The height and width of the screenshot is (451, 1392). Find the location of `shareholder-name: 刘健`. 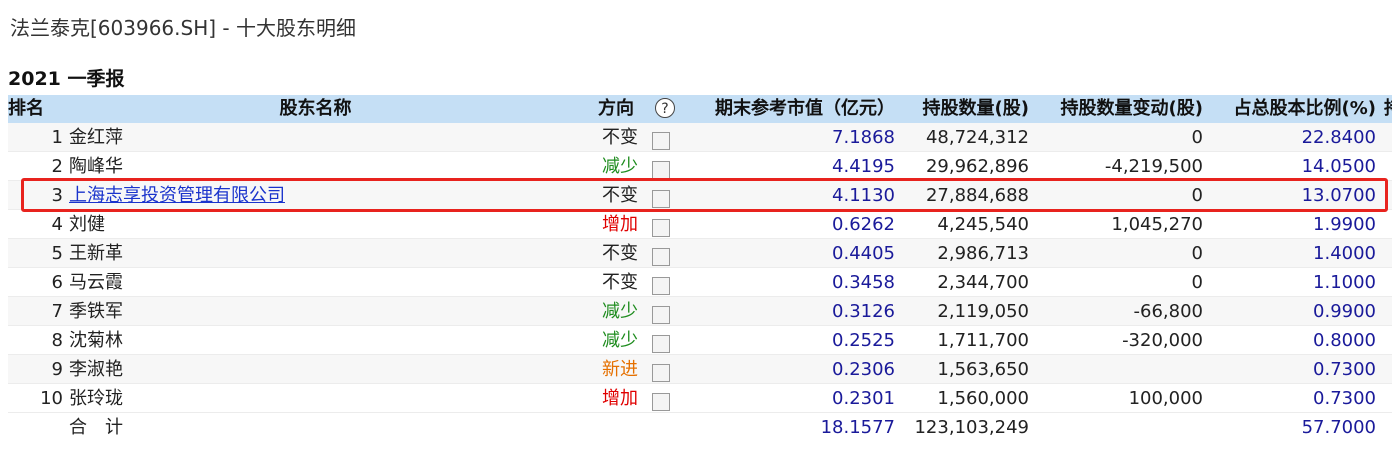

shareholder-name: 刘健 is located at coordinates (87, 224).